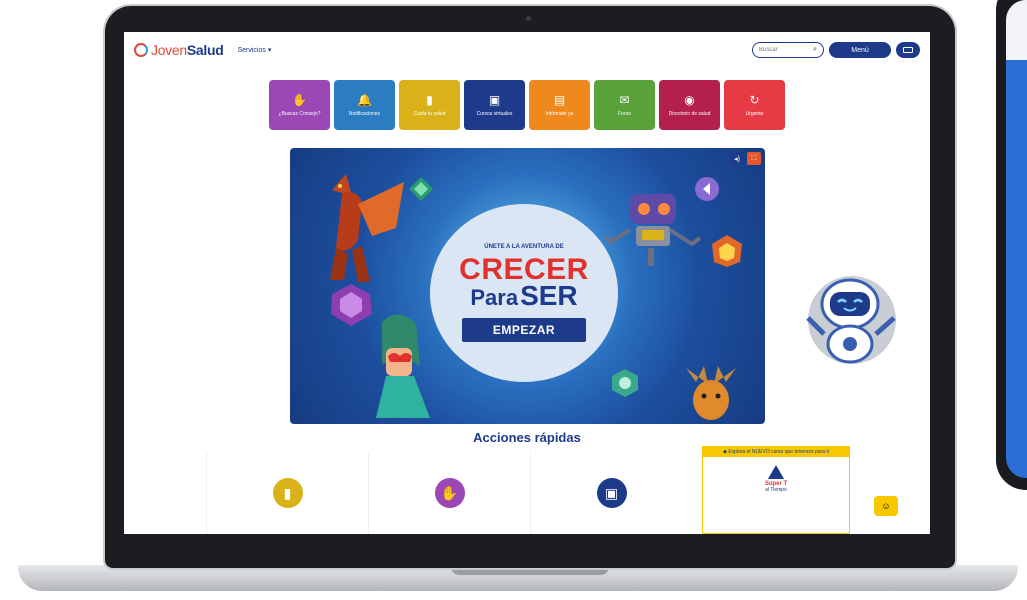 Image resolution: width=1027 pixels, height=600 pixels. I want to click on tile-label: Urgente, so click(754, 113).